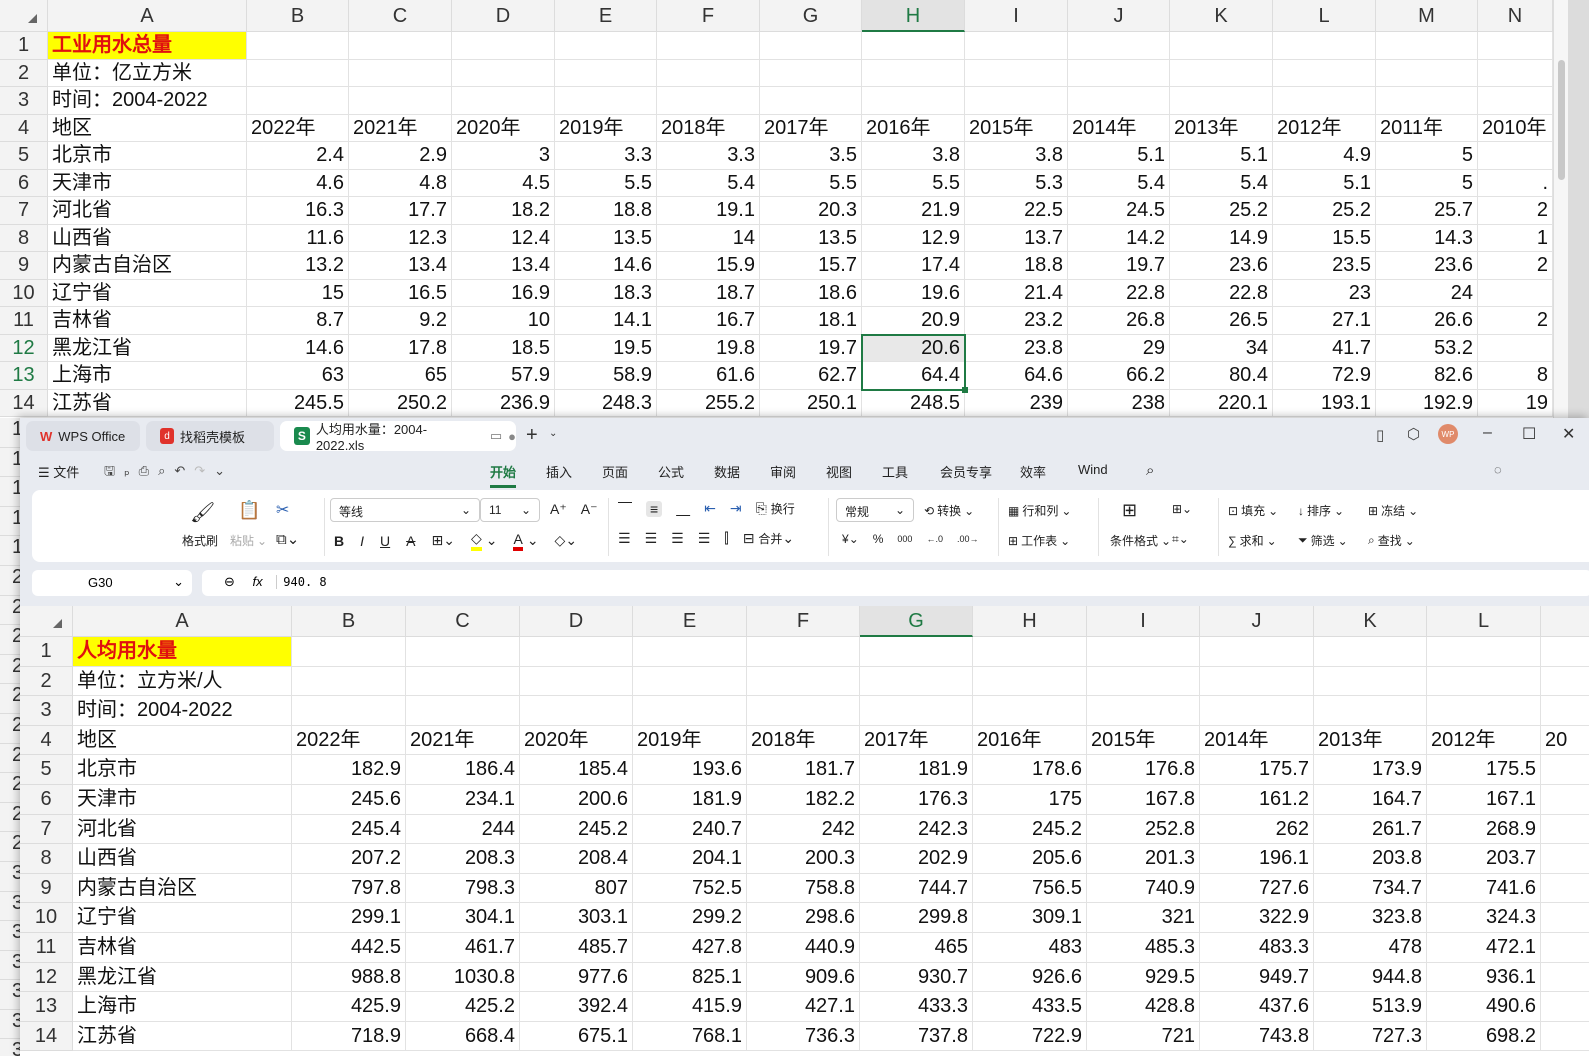 This screenshot has height=1056, width=1589. I want to click on worksheet-button: ⊞ 工作表 ⌄, so click(1039, 540).